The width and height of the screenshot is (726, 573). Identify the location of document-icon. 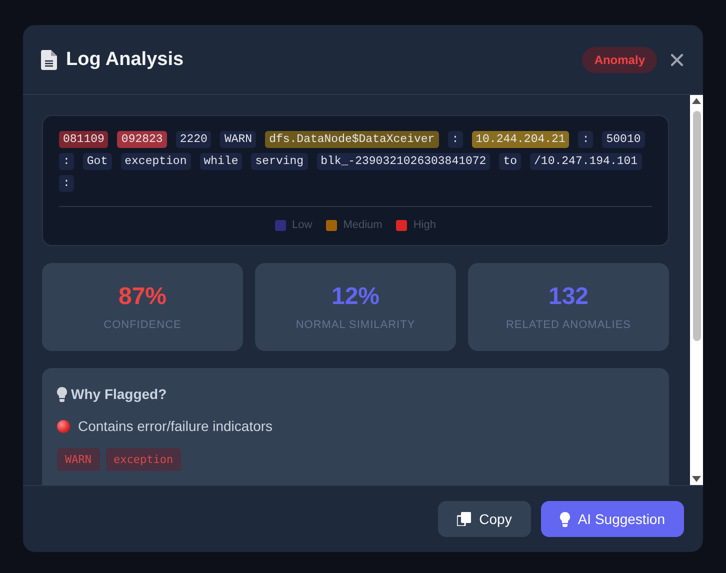
(49, 60).